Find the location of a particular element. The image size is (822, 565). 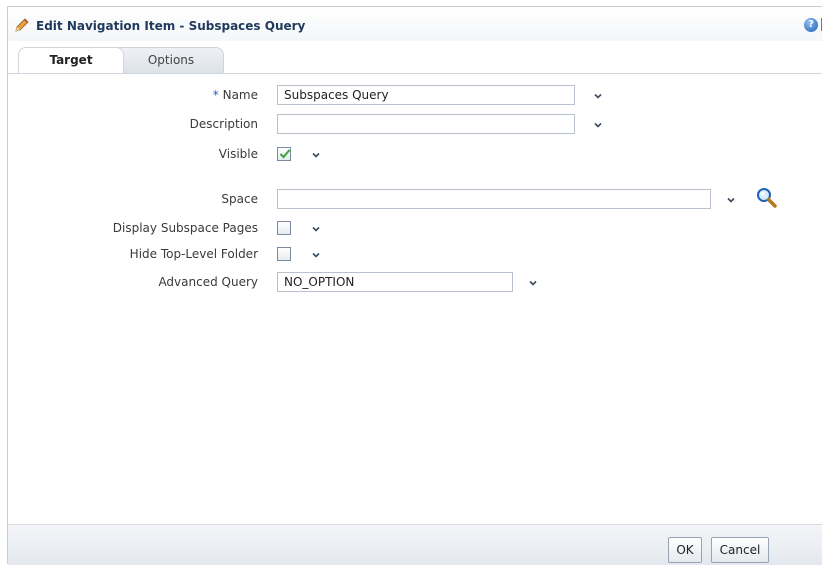

hide-top-level-folder-label: Hide Top-Level Folder is located at coordinates (193, 254).